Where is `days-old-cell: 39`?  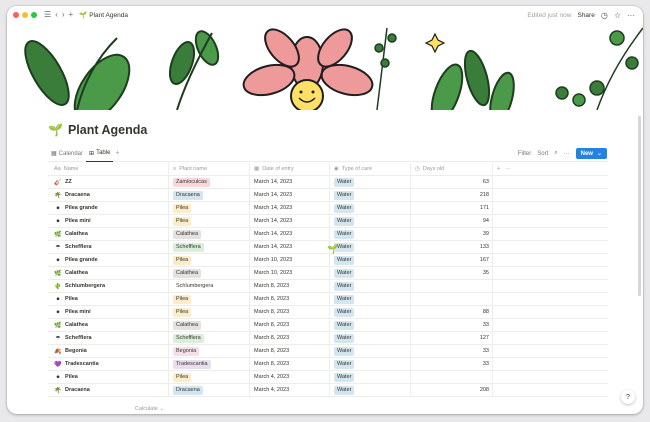
days-old-cell: 39 is located at coordinates (452, 234).